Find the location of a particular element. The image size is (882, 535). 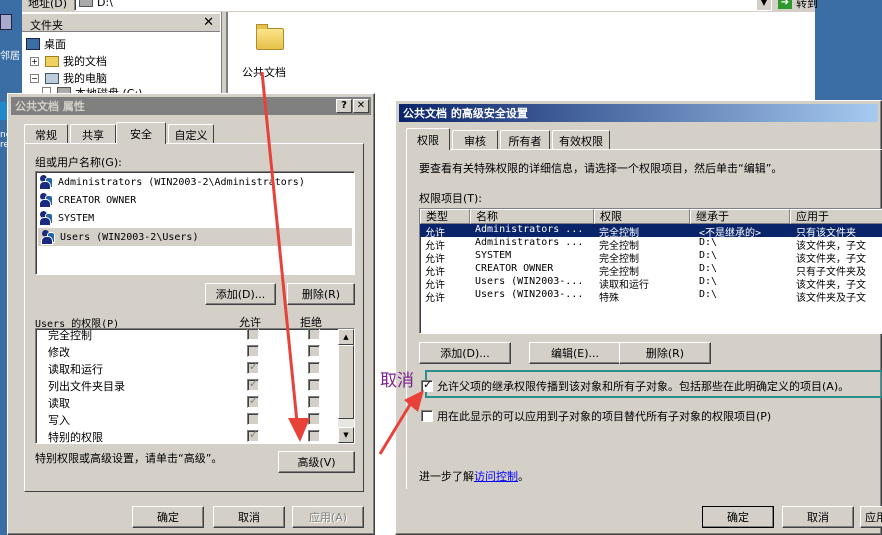

button-label: 应用(A) is located at coordinates (328, 517).